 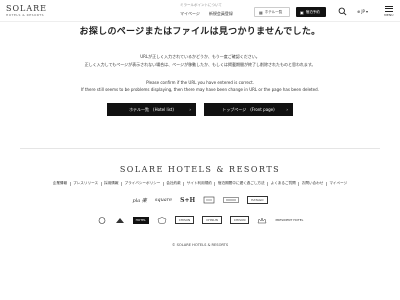 I want to click on brand-text: HOTEL, so click(x=140, y=220).